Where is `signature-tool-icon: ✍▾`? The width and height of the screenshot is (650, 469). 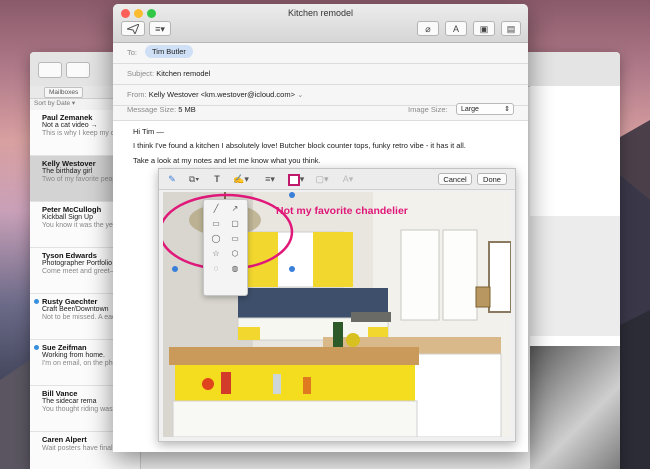 signature-tool-icon: ✍▾ is located at coordinates (241, 179).